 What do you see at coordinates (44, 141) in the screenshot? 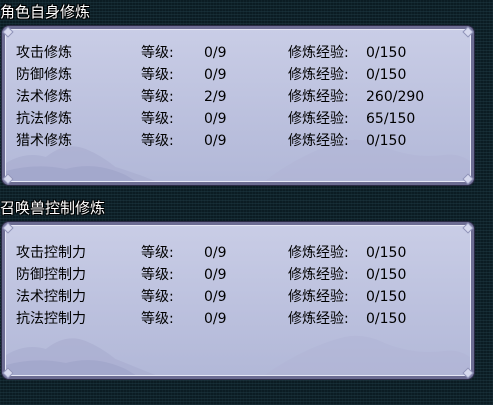
I see `cultivation-name: 猎术修炼` at bounding box center [44, 141].